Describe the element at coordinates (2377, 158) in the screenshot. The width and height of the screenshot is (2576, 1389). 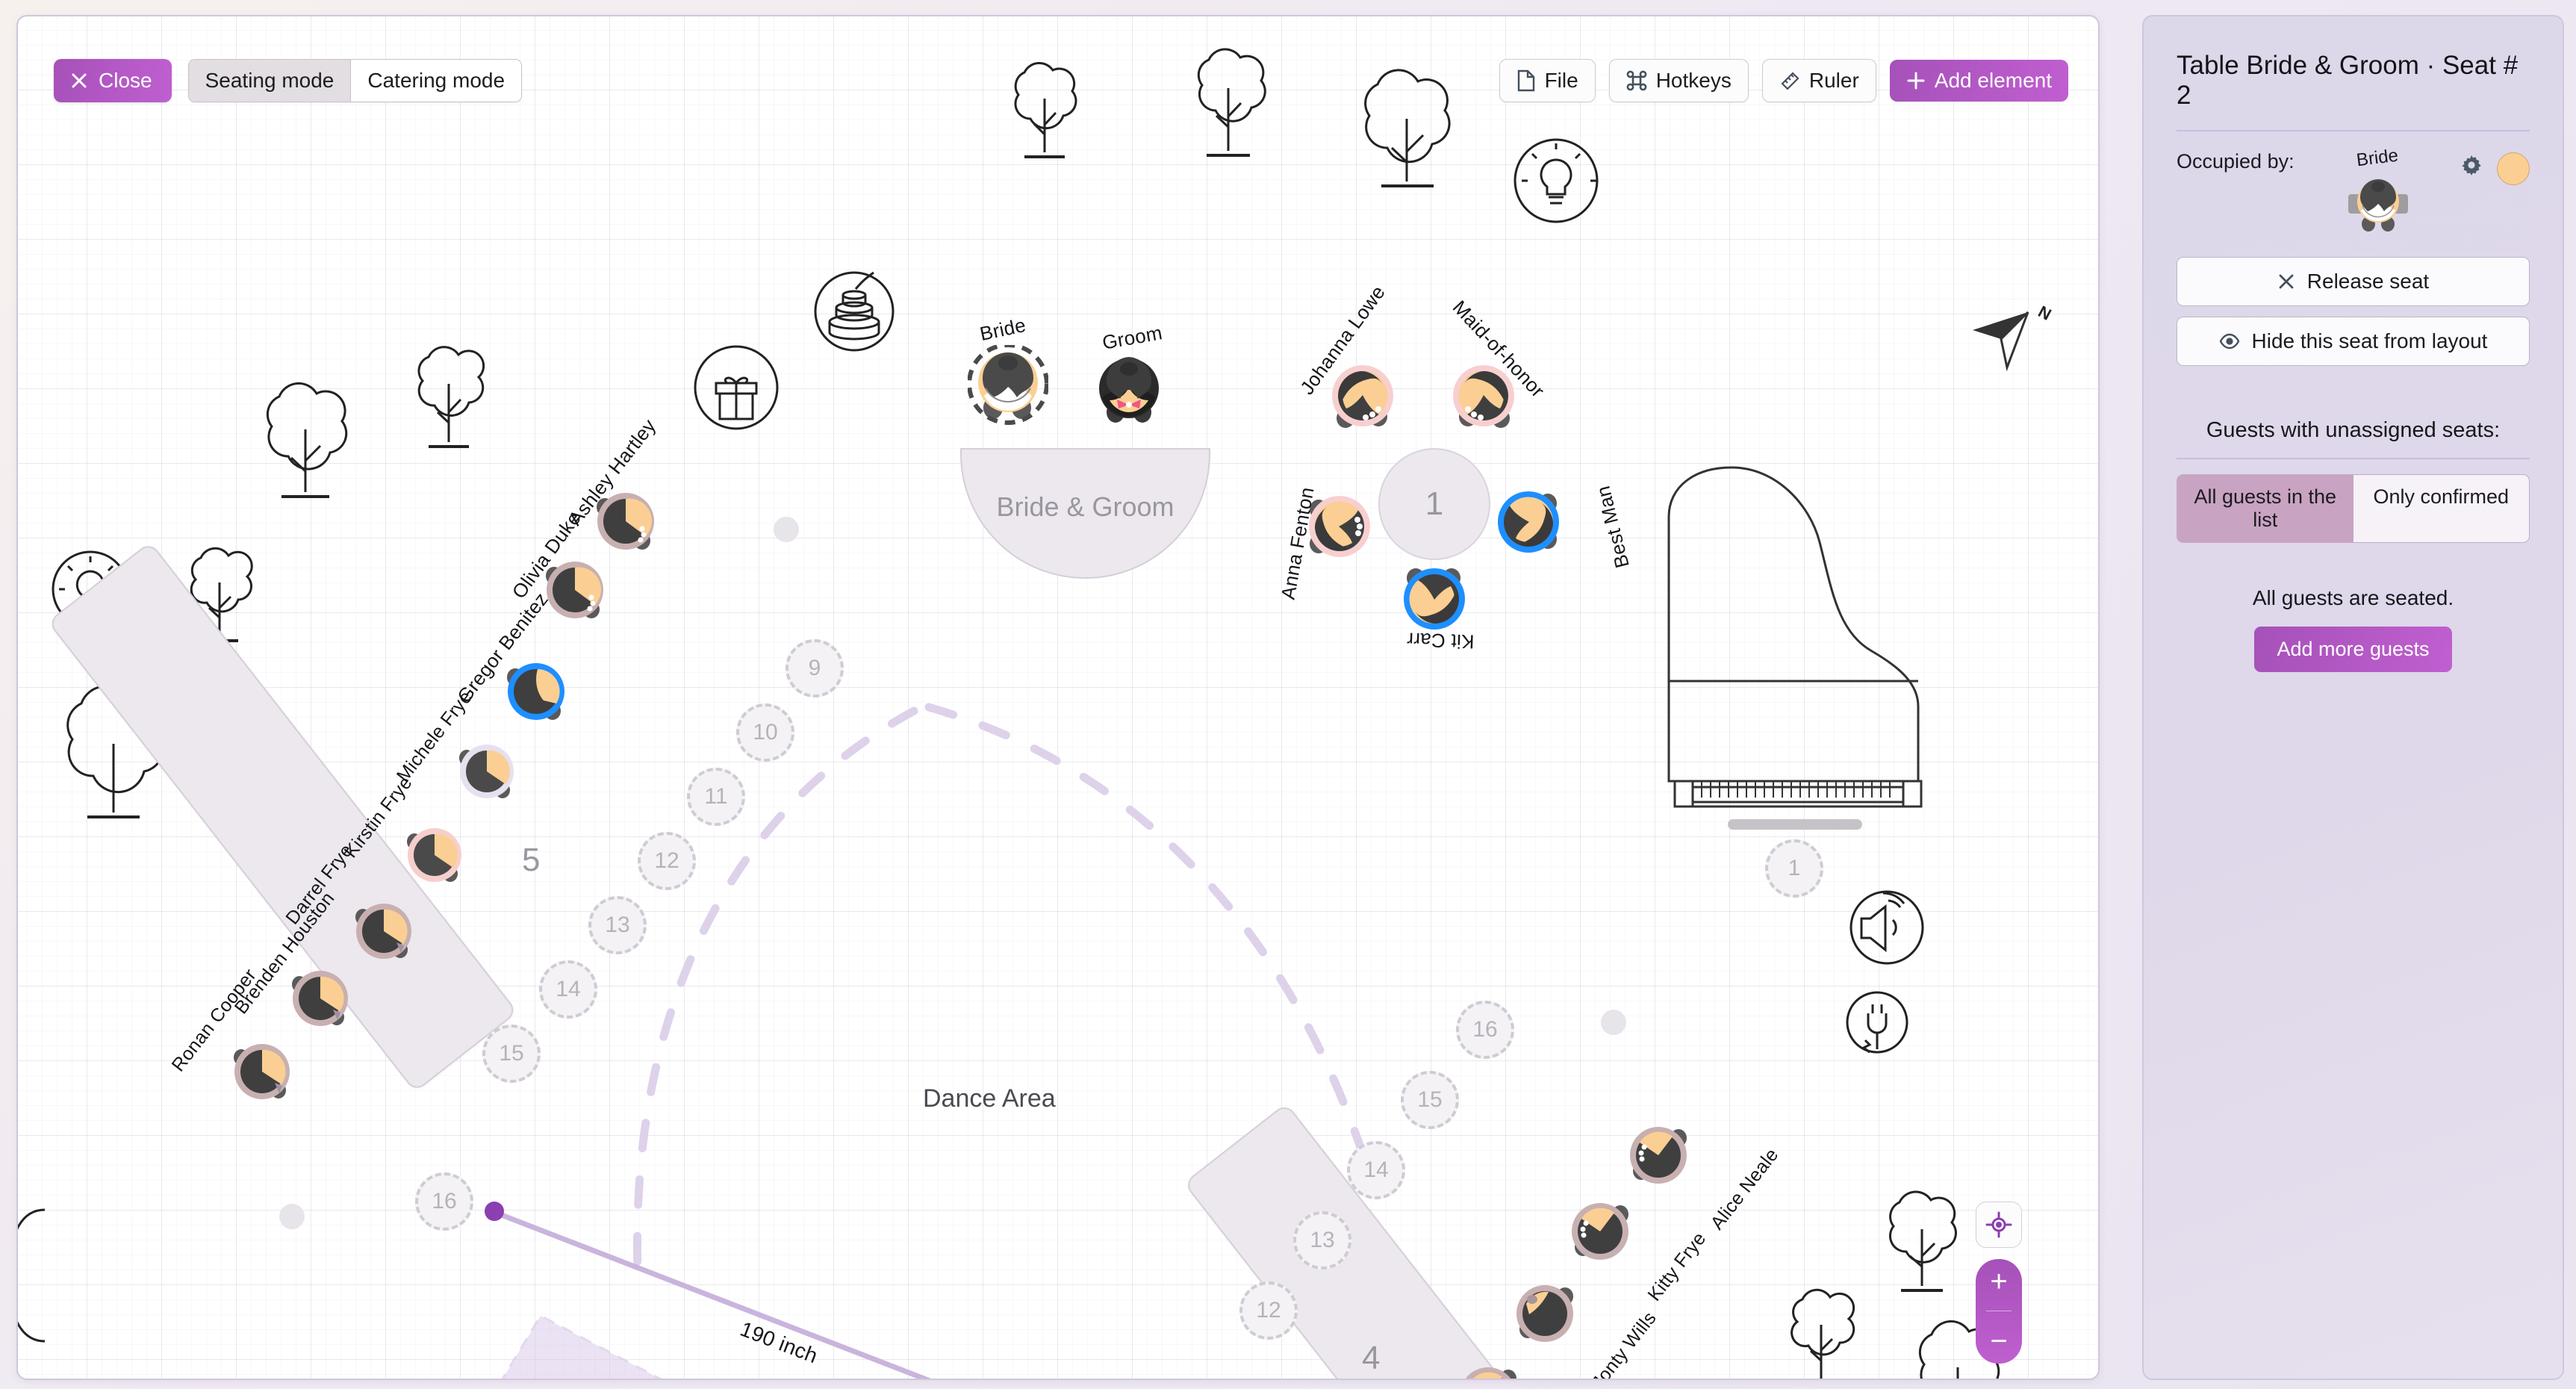
I see `occupant-name: Bride` at that location.